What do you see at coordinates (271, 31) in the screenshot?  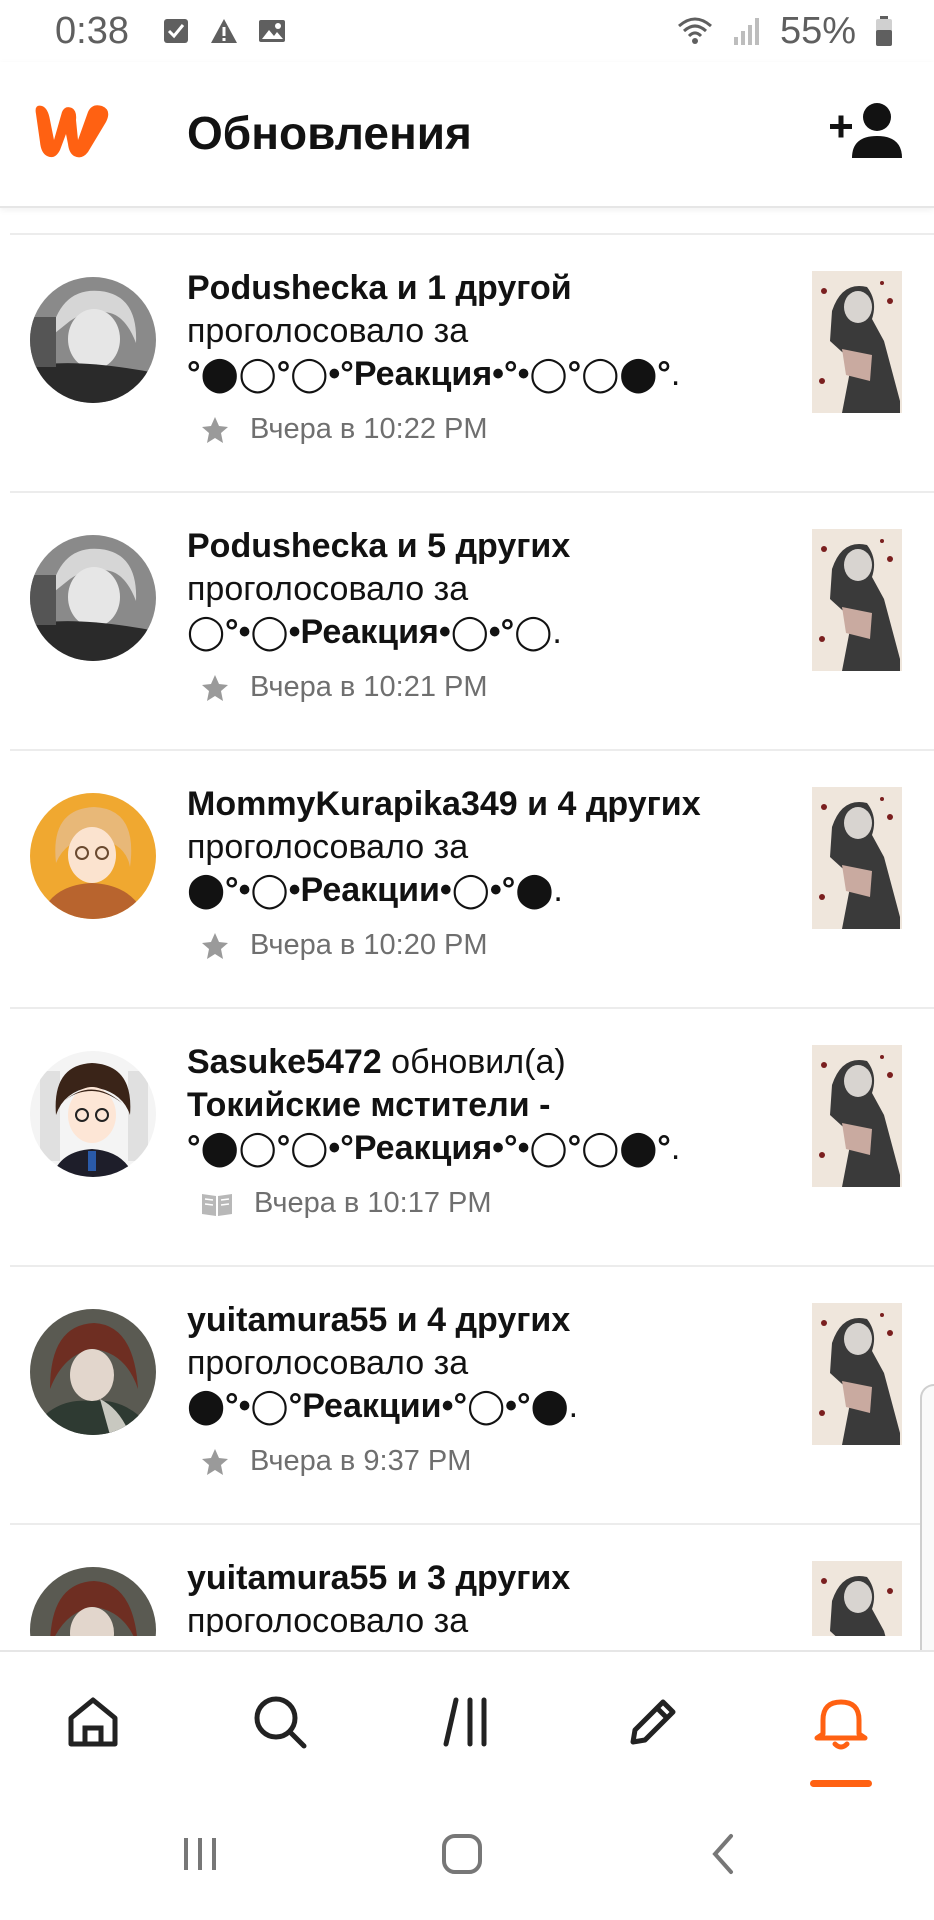 I see `image-icon` at bounding box center [271, 31].